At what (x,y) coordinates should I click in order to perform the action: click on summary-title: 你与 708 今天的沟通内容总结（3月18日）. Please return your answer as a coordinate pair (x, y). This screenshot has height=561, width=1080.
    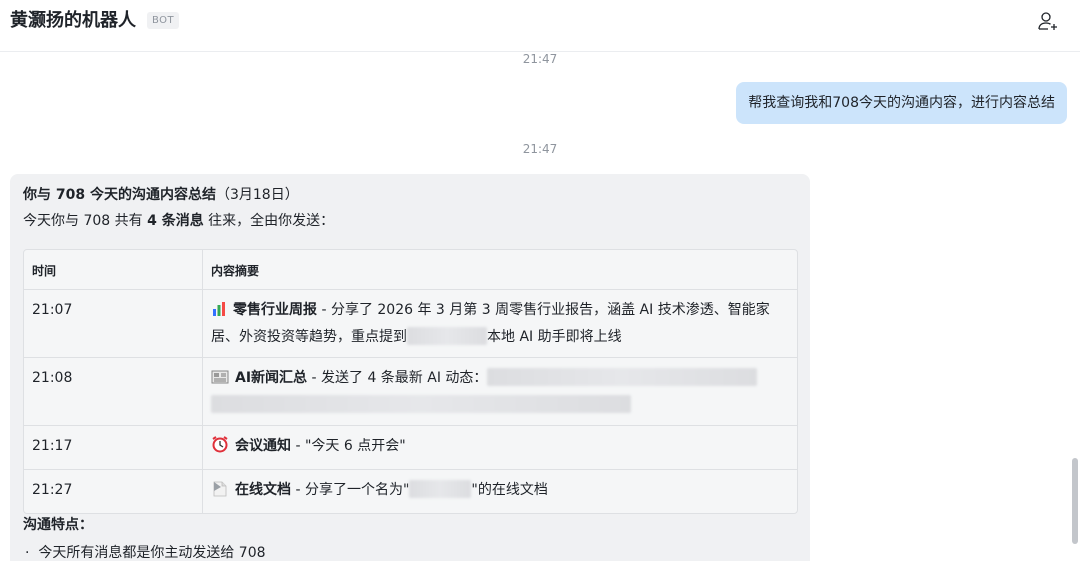
    Looking at the image, I should click on (161, 195).